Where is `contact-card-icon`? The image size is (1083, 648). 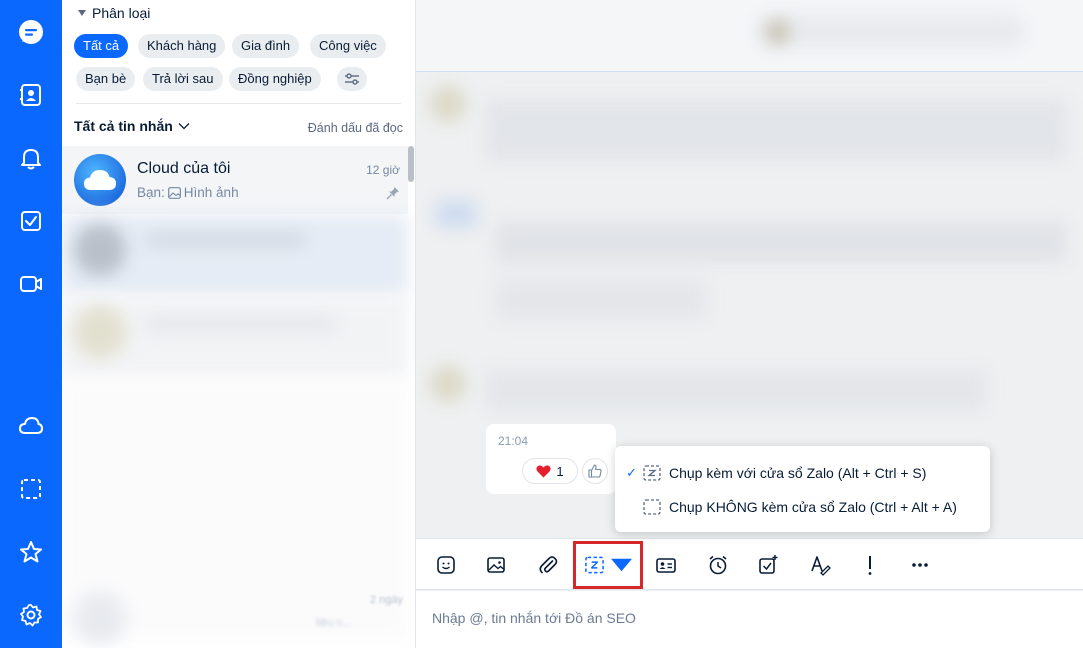 contact-card-icon is located at coordinates (666, 565).